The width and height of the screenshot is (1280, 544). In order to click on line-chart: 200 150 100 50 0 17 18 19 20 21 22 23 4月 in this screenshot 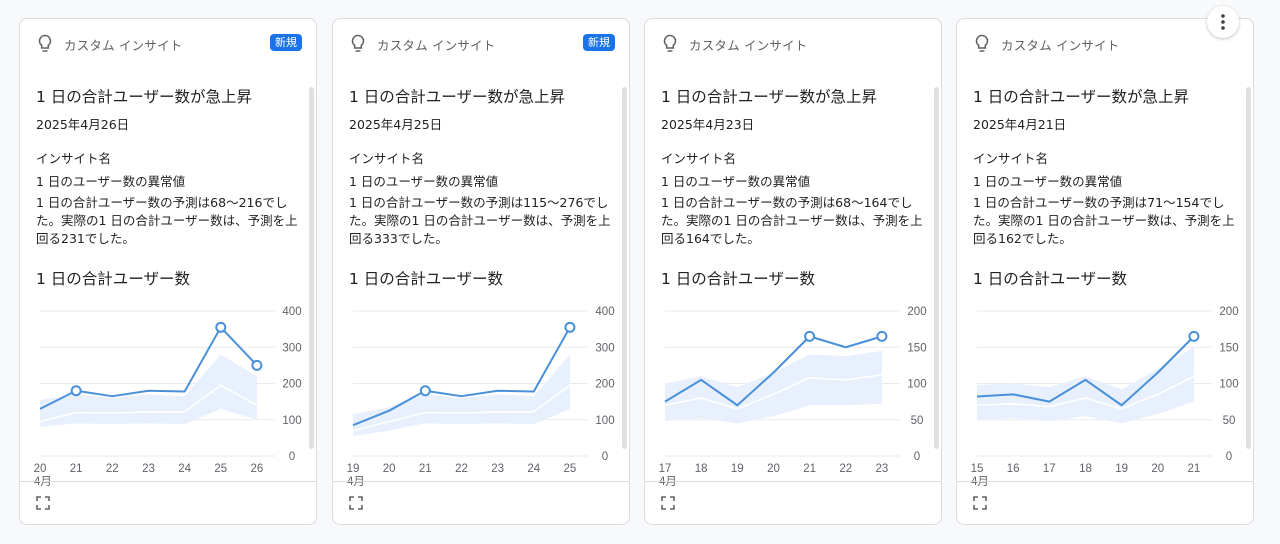, I will do `click(793, 397)`.